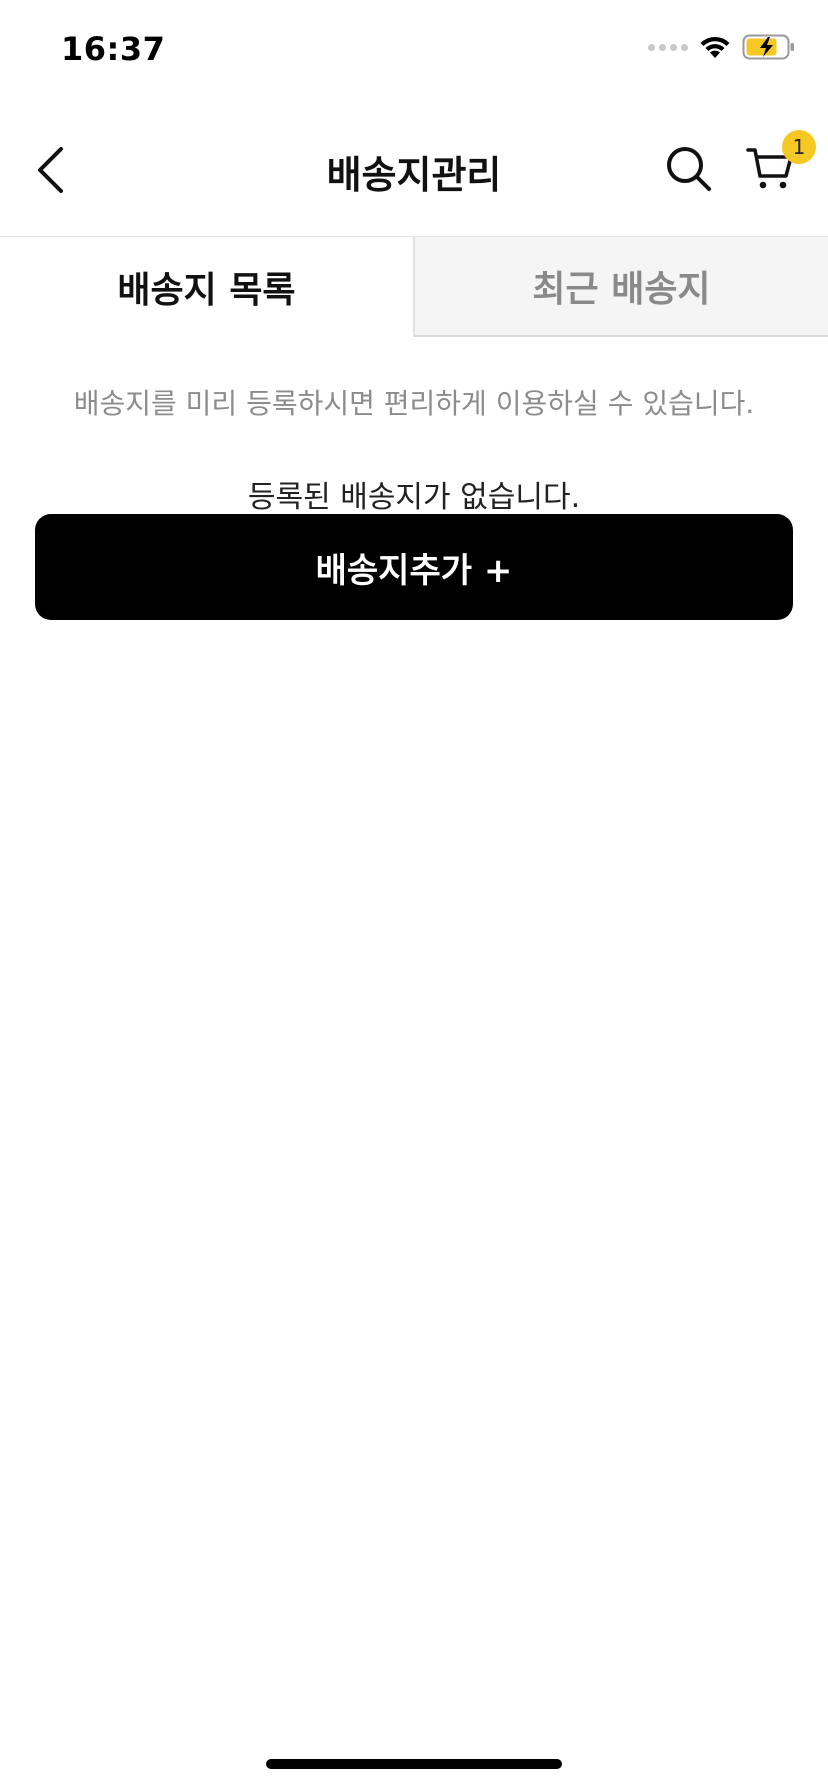  I want to click on cart-button: 1, so click(779, 164).